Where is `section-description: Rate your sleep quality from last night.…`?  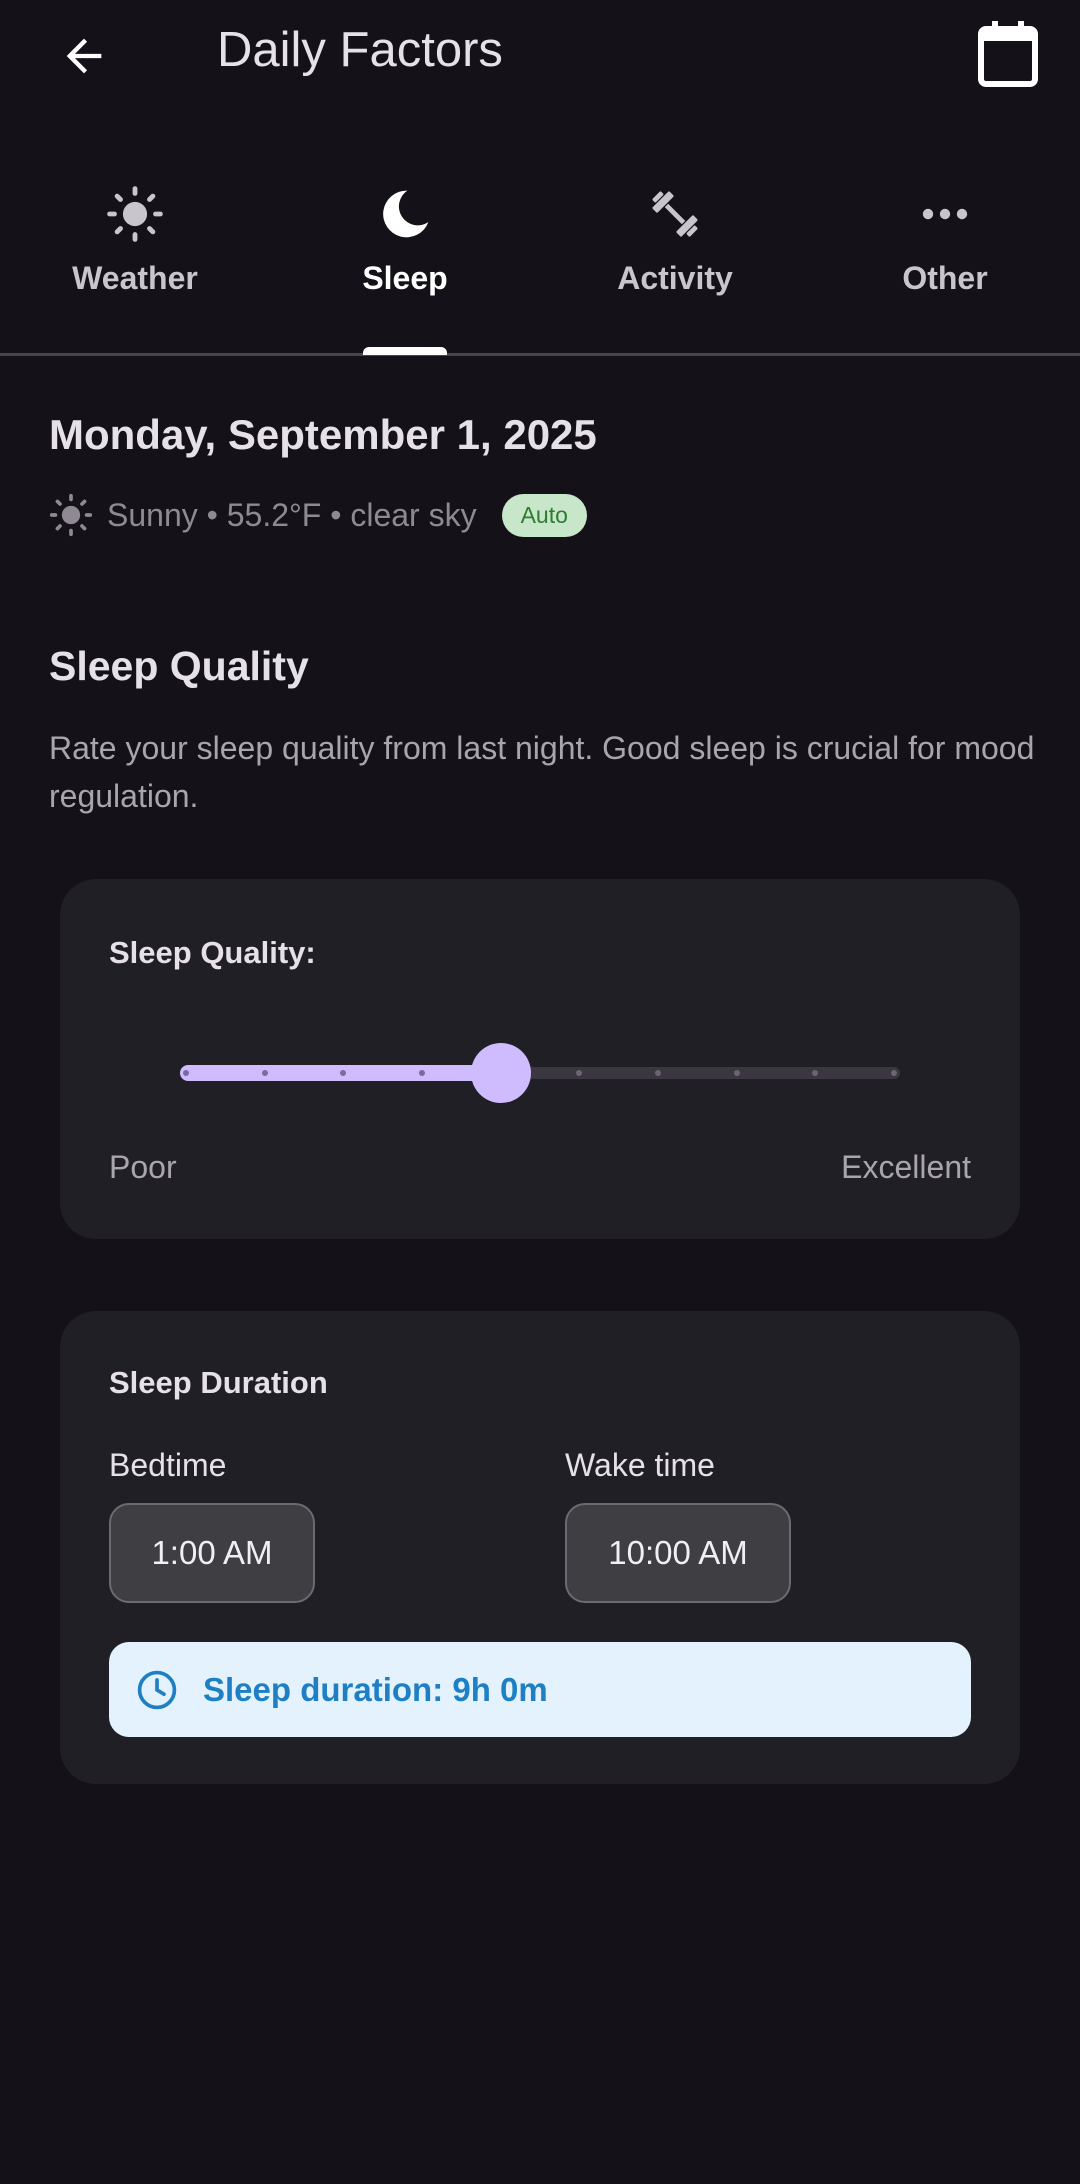
section-description: Rate your sleep quality from last night.… is located at coordinates (542, 772).